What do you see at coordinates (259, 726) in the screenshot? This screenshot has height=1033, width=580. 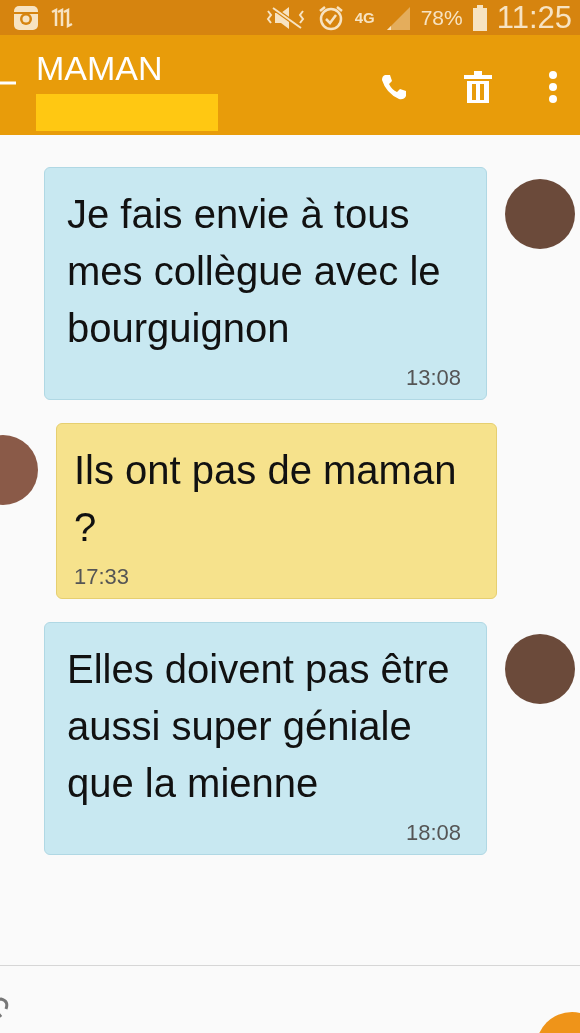 I see `message-text: Elles doivent pas être aussi super géniale que la mienne` at bounding box center [259, 726].